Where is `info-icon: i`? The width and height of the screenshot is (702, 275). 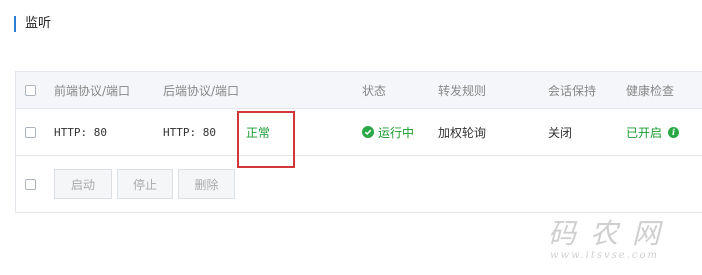 info-icon: i is located at coordinates (674, 132).